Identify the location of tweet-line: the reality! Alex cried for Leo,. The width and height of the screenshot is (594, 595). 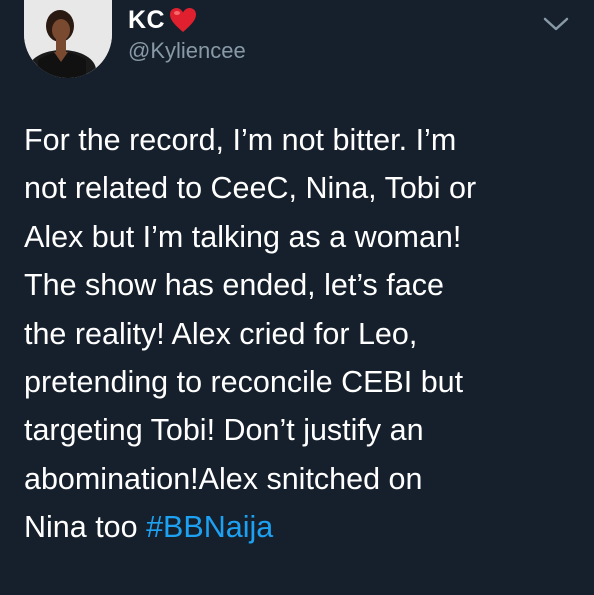
(221, 333).